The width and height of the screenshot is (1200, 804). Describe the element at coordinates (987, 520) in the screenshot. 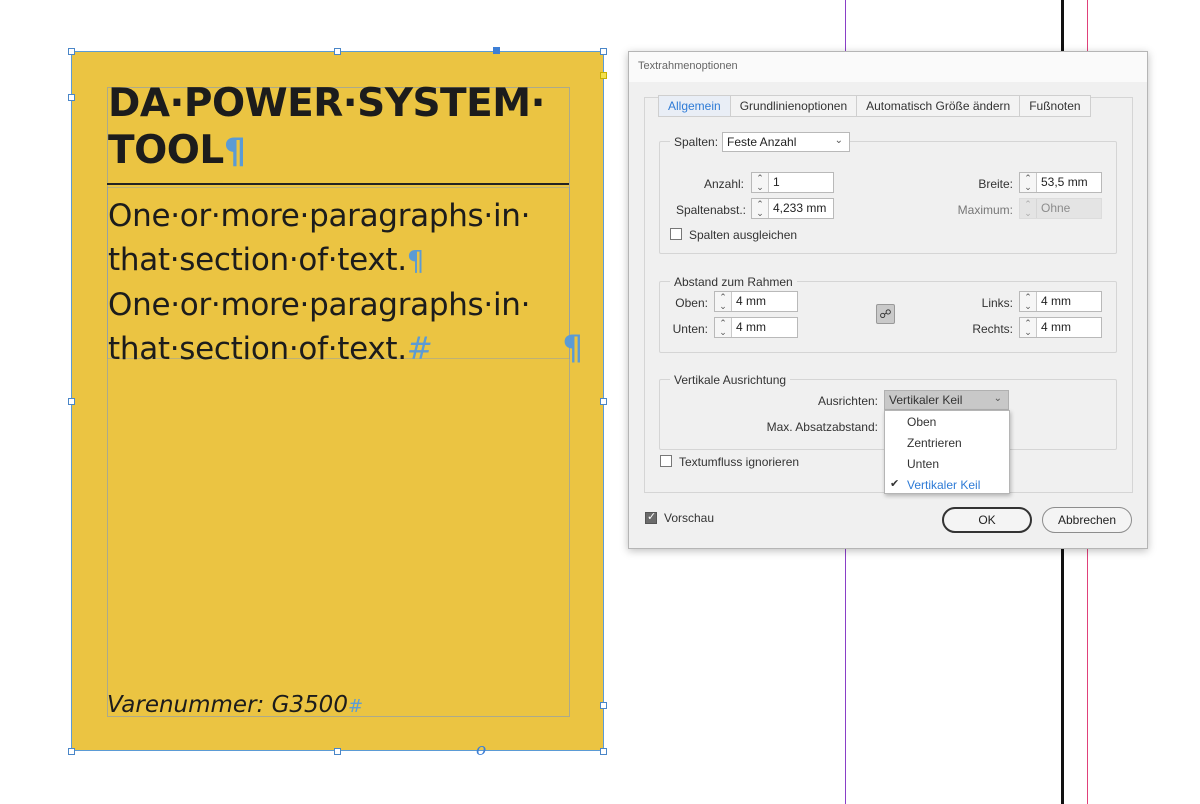

I see `ok-button: OK` at that location.